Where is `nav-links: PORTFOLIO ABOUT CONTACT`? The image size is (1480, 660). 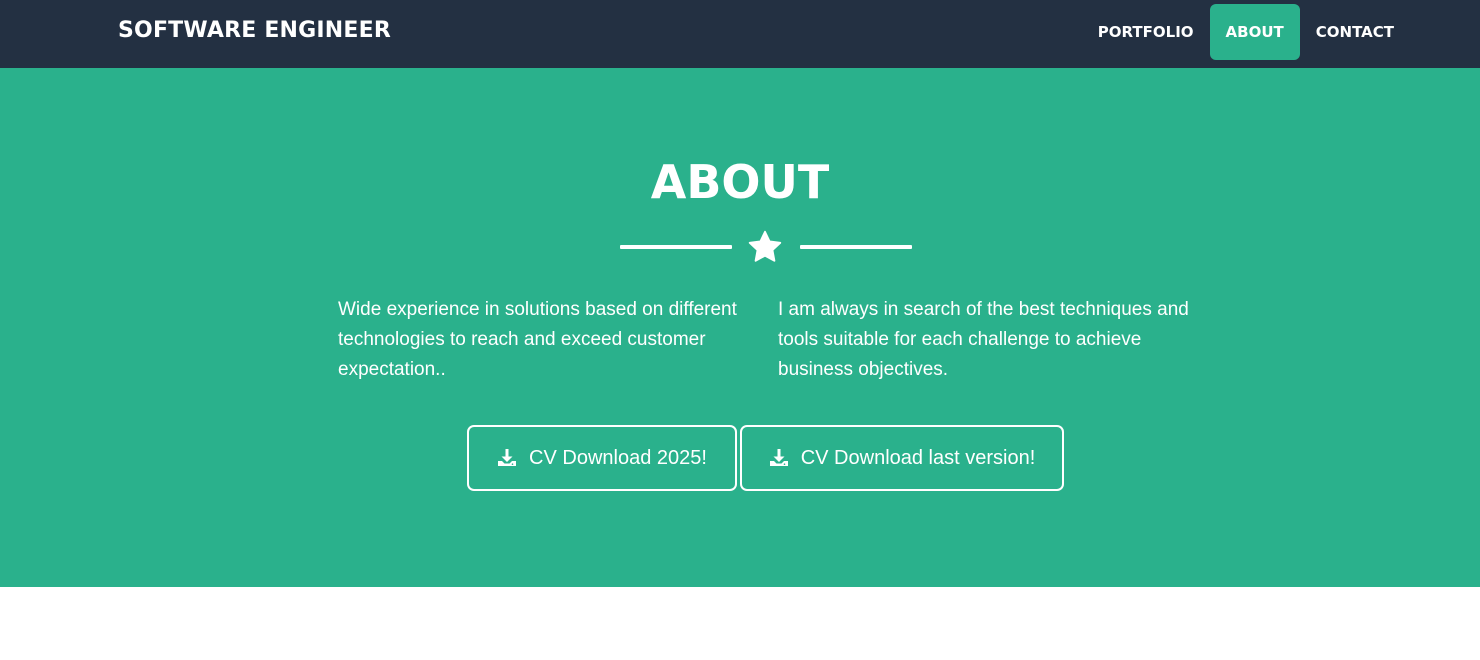
nav-links: PORTFOLIO ABOUT CONTACT is located at coordinates (1246, 32).